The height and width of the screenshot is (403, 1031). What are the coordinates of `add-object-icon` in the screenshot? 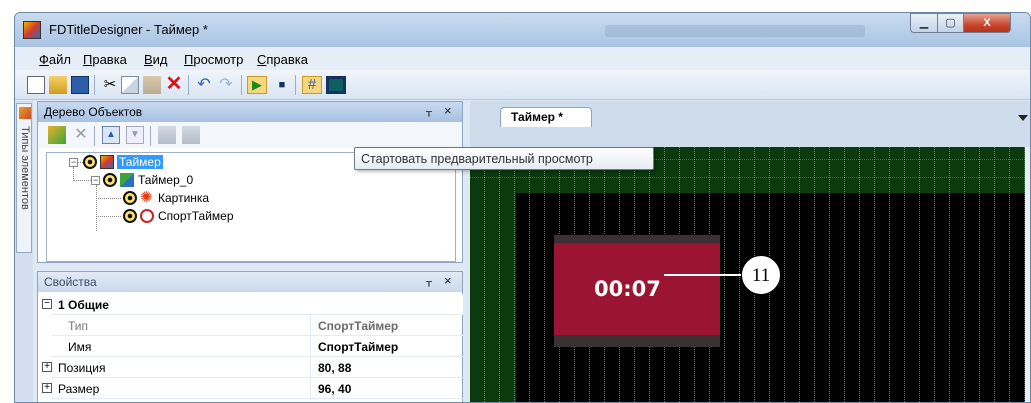 It's located at (57, 135).